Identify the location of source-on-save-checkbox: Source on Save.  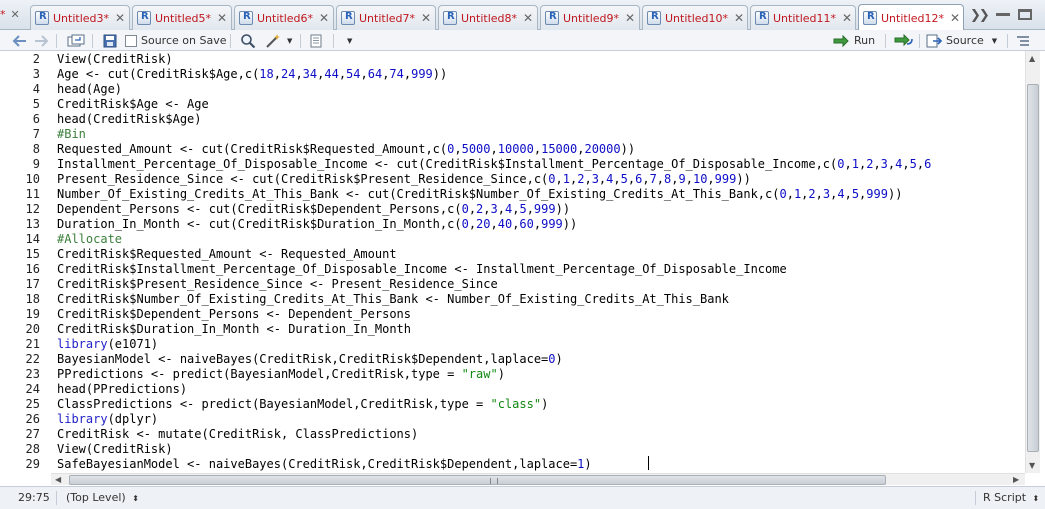
(175, 40).